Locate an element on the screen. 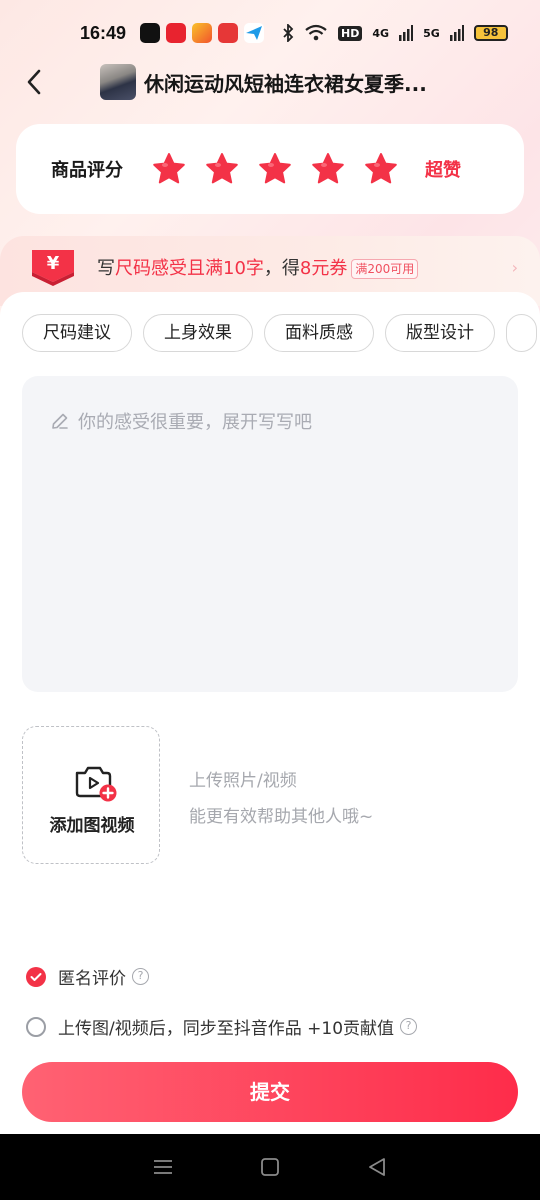 The image size is (540, 1200). pencil-icon is located at coordinates (60, 421).